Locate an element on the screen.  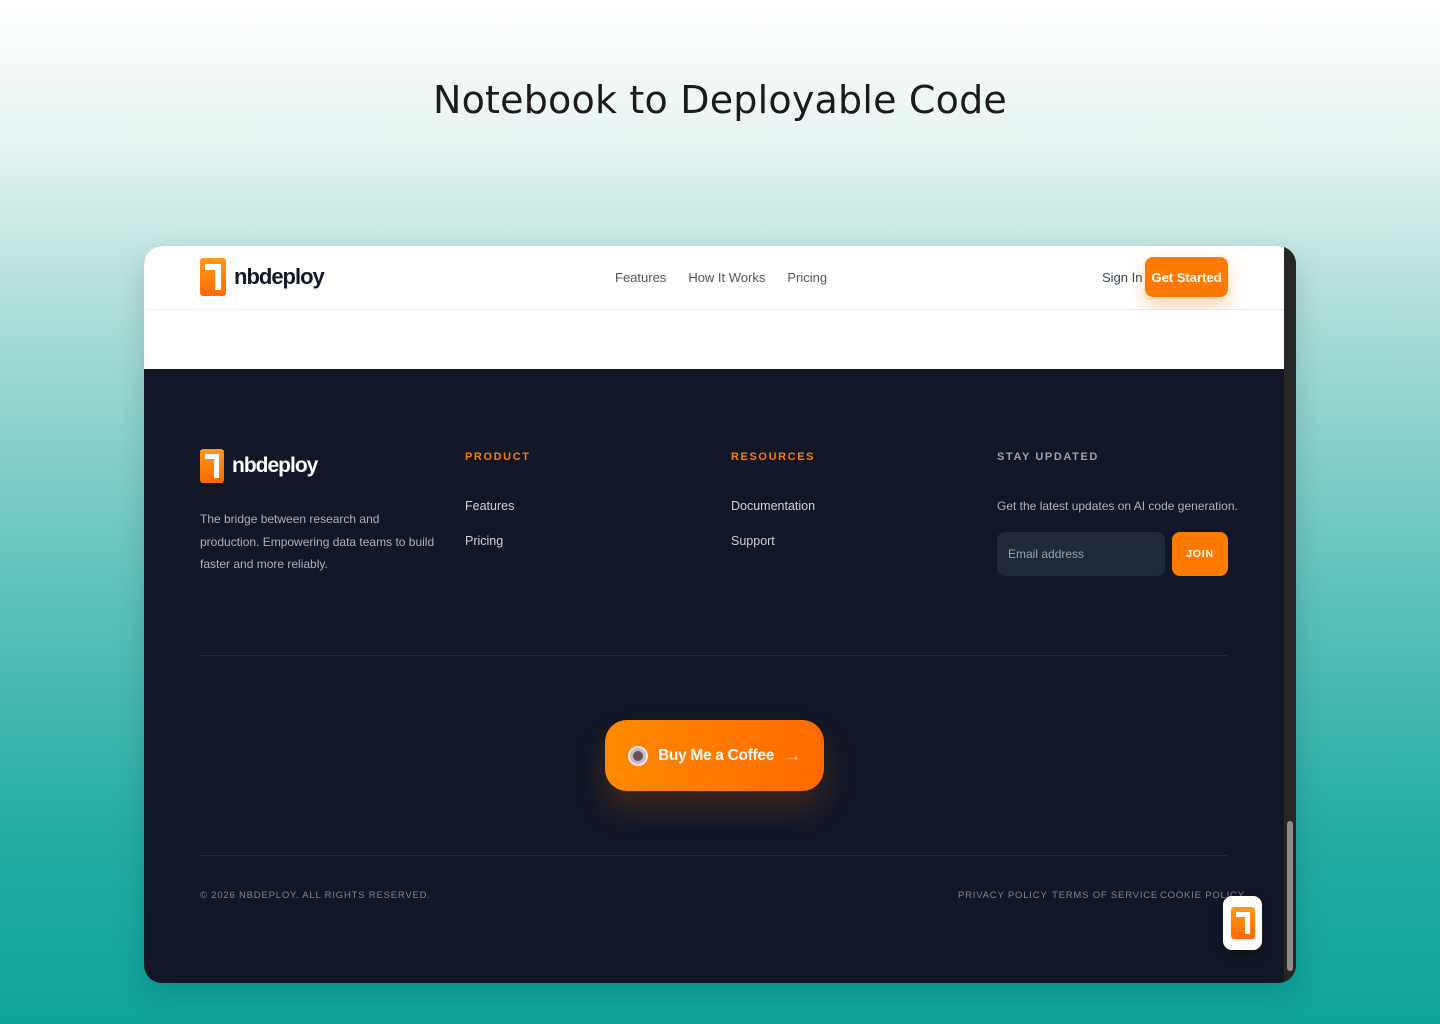
email-input is located at coordinates (1081, 554).